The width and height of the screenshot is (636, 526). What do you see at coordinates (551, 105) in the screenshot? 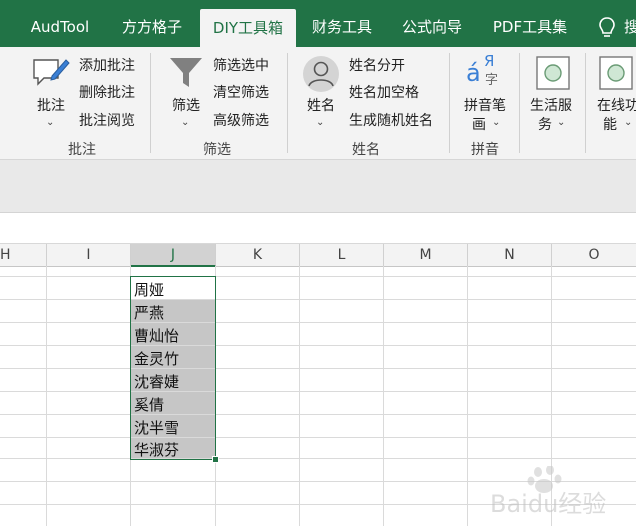
I see `life-services-button: 生活服` at bounding box center [551, 105].